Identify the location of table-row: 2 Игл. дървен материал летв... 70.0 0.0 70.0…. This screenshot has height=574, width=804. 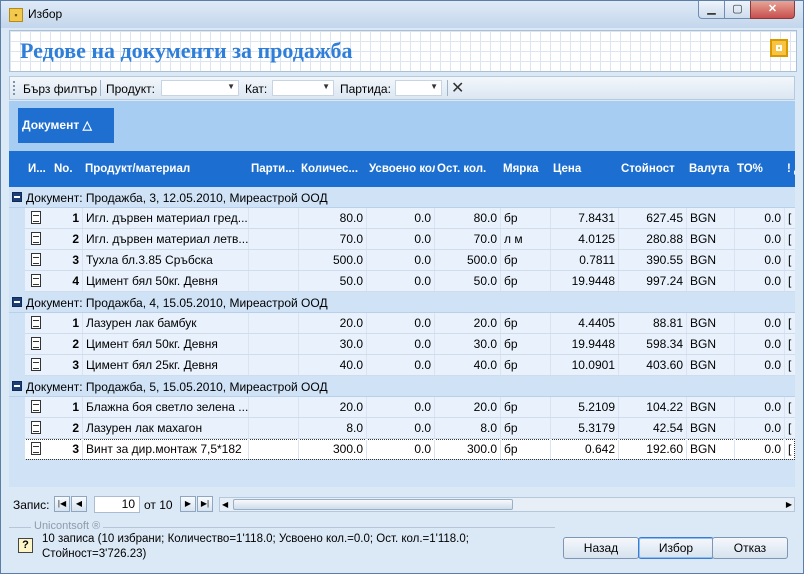
(402, 239).